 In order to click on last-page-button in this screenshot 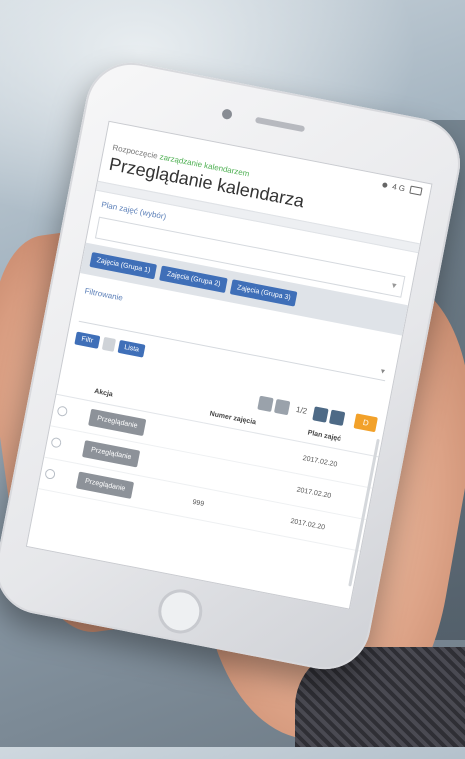, I will do `click(337, 417)`.